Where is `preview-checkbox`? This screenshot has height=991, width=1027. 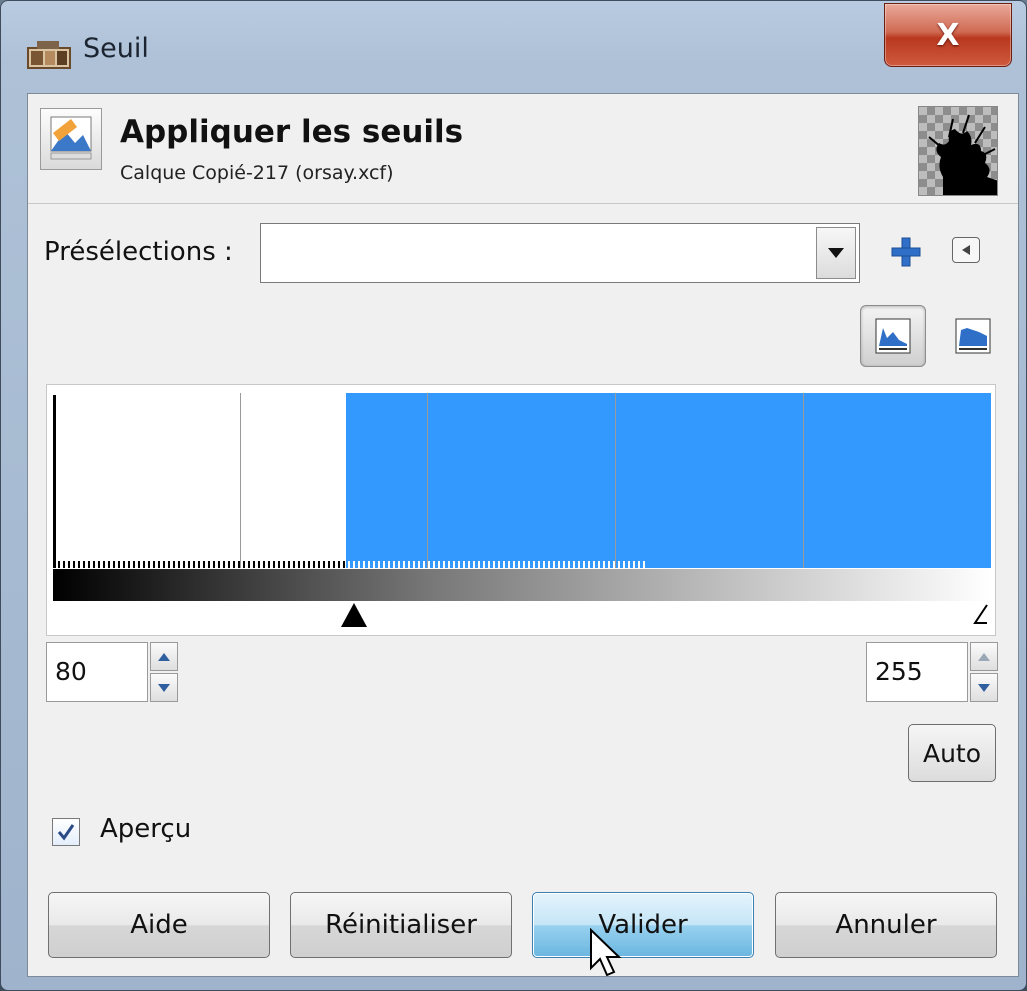 preview-checkbox is located at coordinates (66, 832).